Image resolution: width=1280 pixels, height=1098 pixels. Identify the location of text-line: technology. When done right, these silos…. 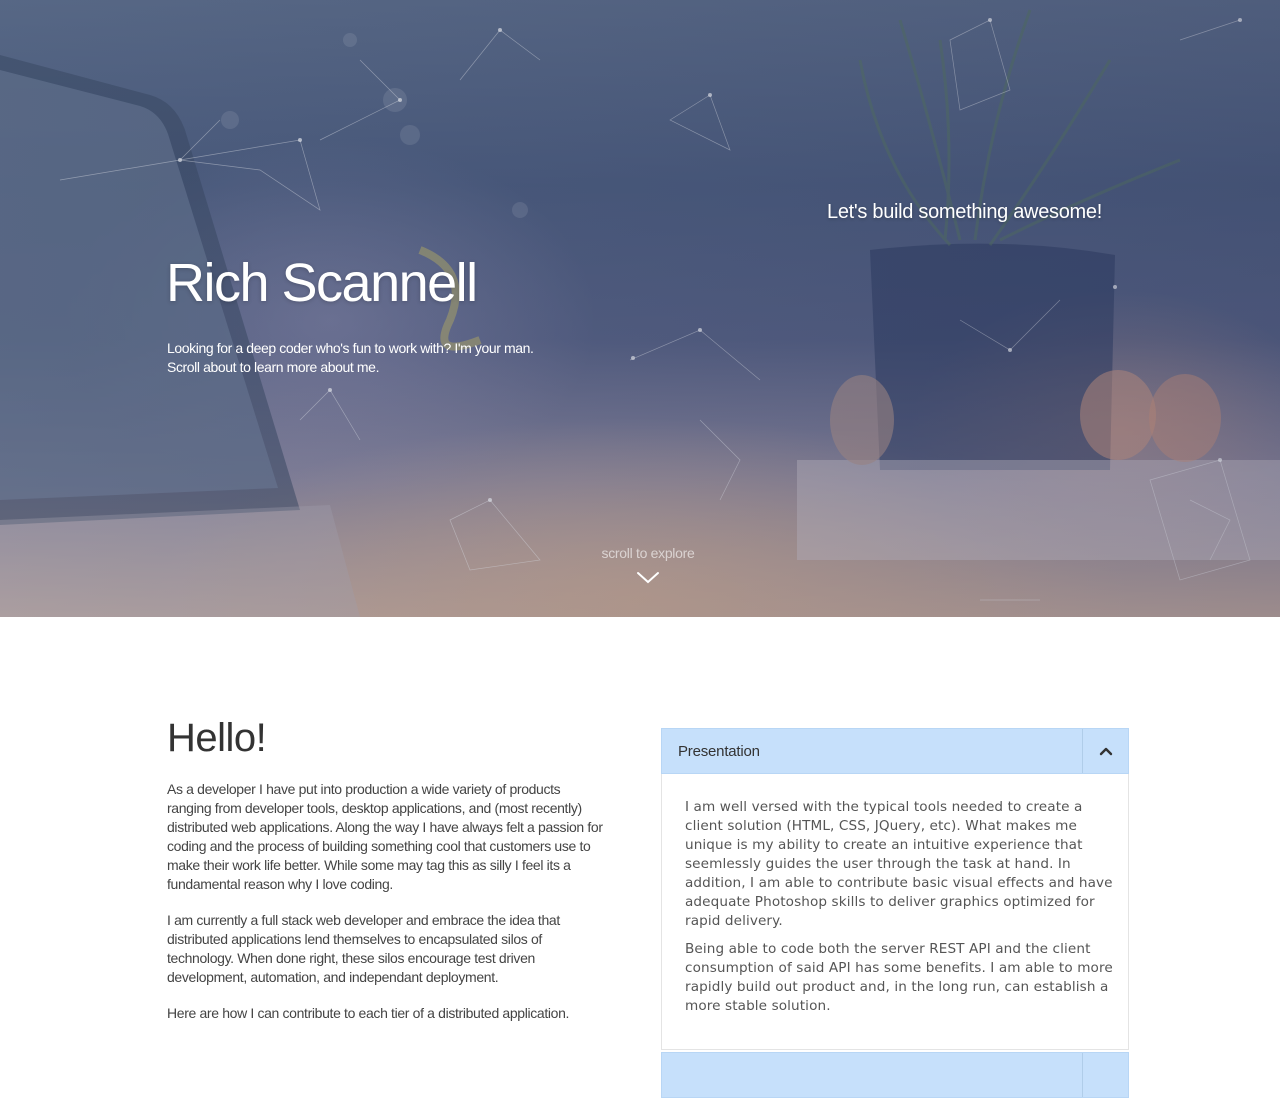
(351, 958).